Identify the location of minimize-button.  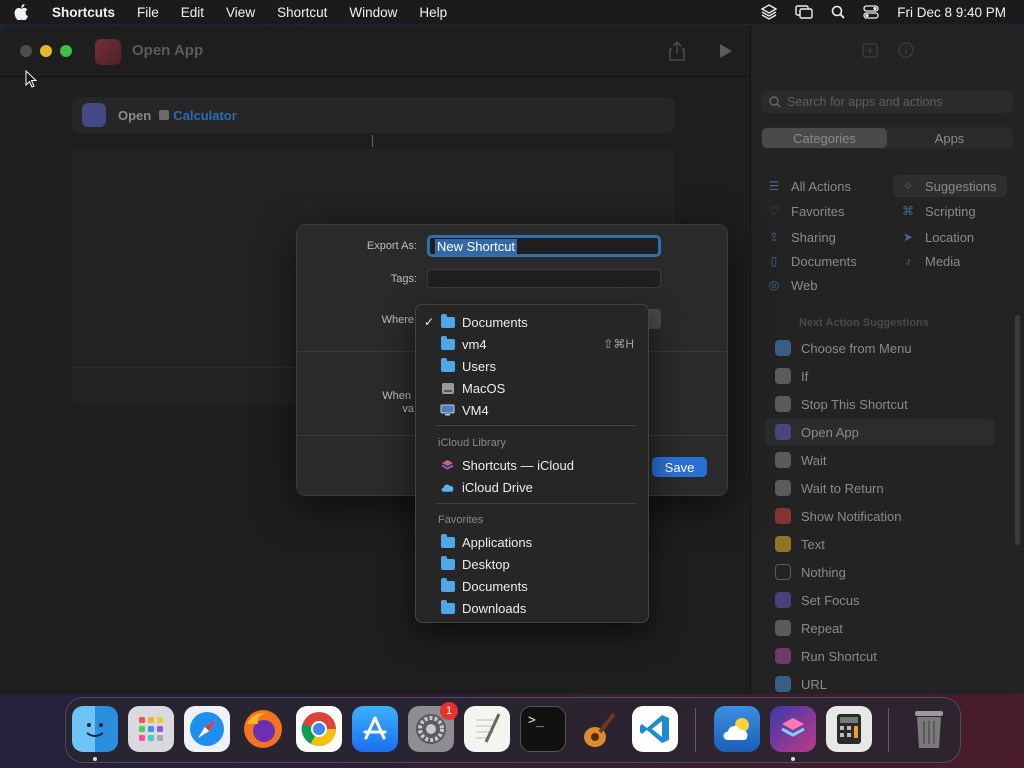
(46, 51).